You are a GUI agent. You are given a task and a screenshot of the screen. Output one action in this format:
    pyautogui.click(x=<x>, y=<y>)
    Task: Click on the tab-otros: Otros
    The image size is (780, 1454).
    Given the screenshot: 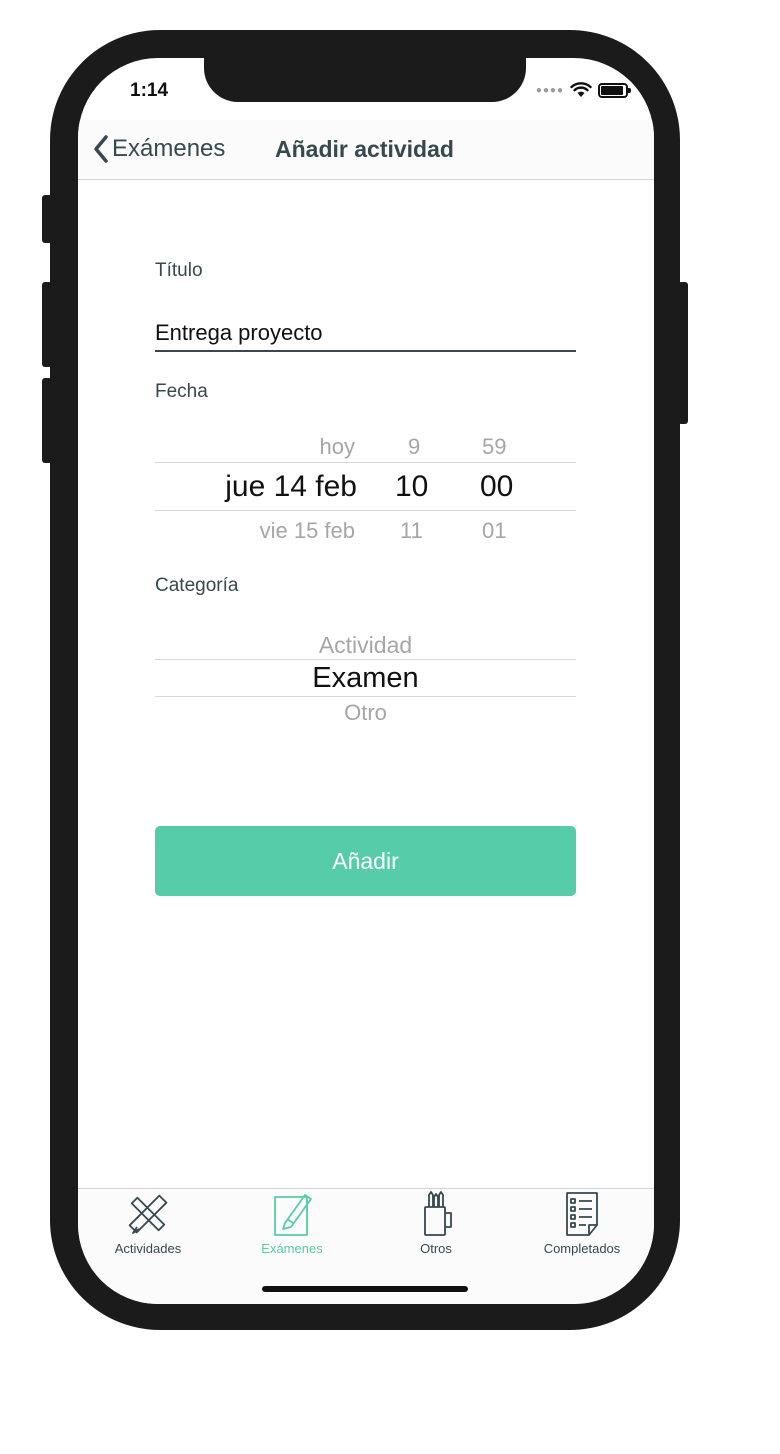 What is the action you would take?
    pyautogui.click(x=436, y=1222)
    